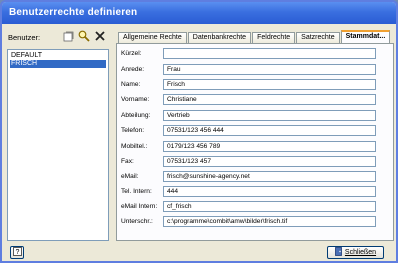  I want to click on list-item: DEFAULT, so click(58, 56).